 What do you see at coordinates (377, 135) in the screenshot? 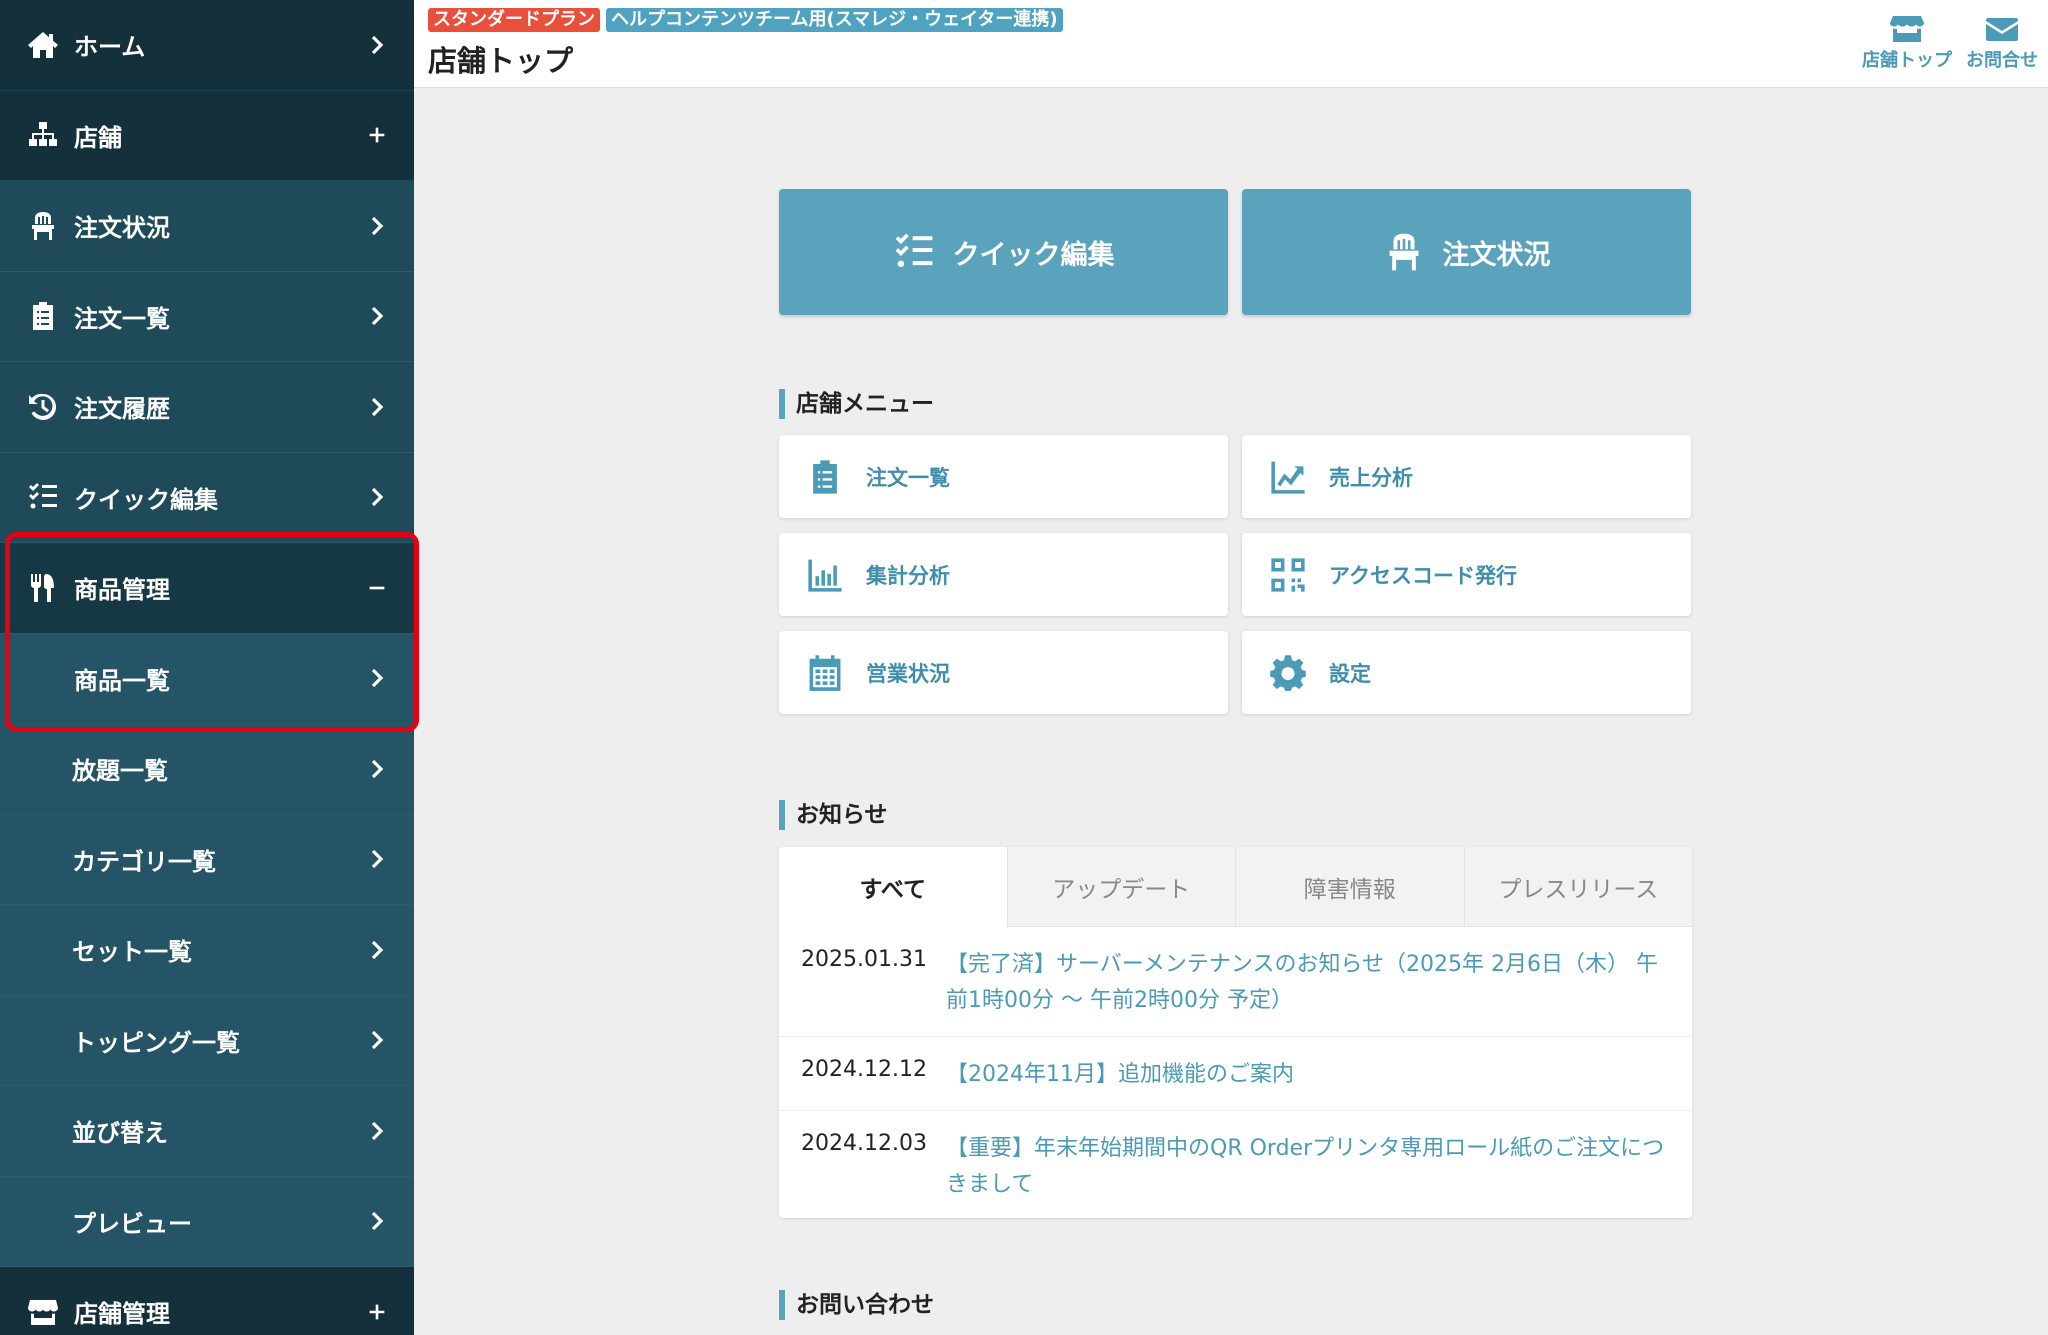
I see `plus-icon` at bounding box center [377, 135].